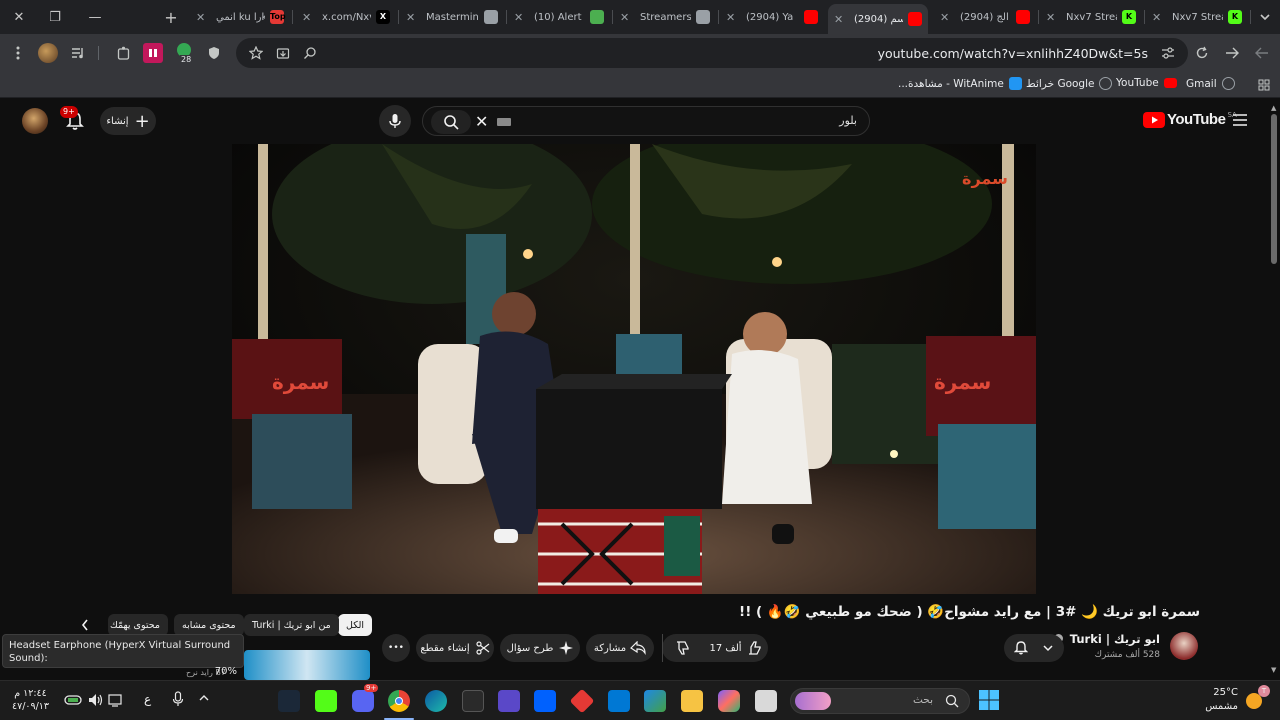  I want to click on forward-arrow-icon, so click(1262, 53).